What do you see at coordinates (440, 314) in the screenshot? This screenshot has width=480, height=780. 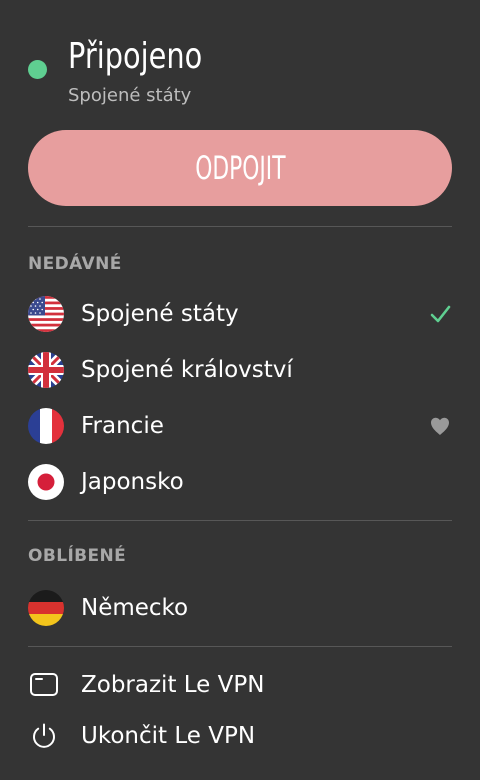 I see `checkmark-icon` at bounding box center [440, 314].